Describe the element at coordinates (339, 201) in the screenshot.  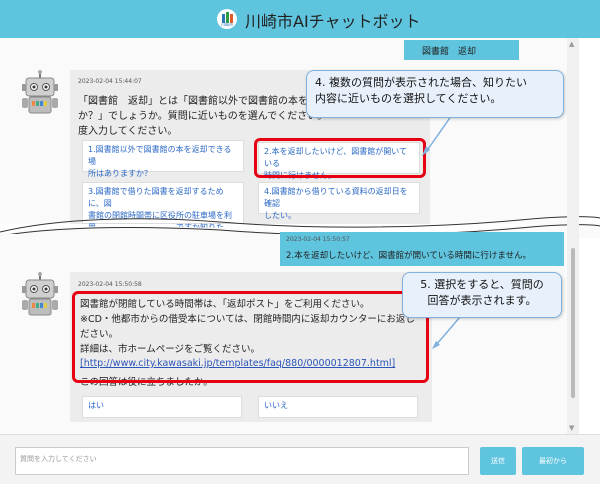
I see `choice-4: 4.図書館から借りている資料の返却日を確認 したい。` at that location.